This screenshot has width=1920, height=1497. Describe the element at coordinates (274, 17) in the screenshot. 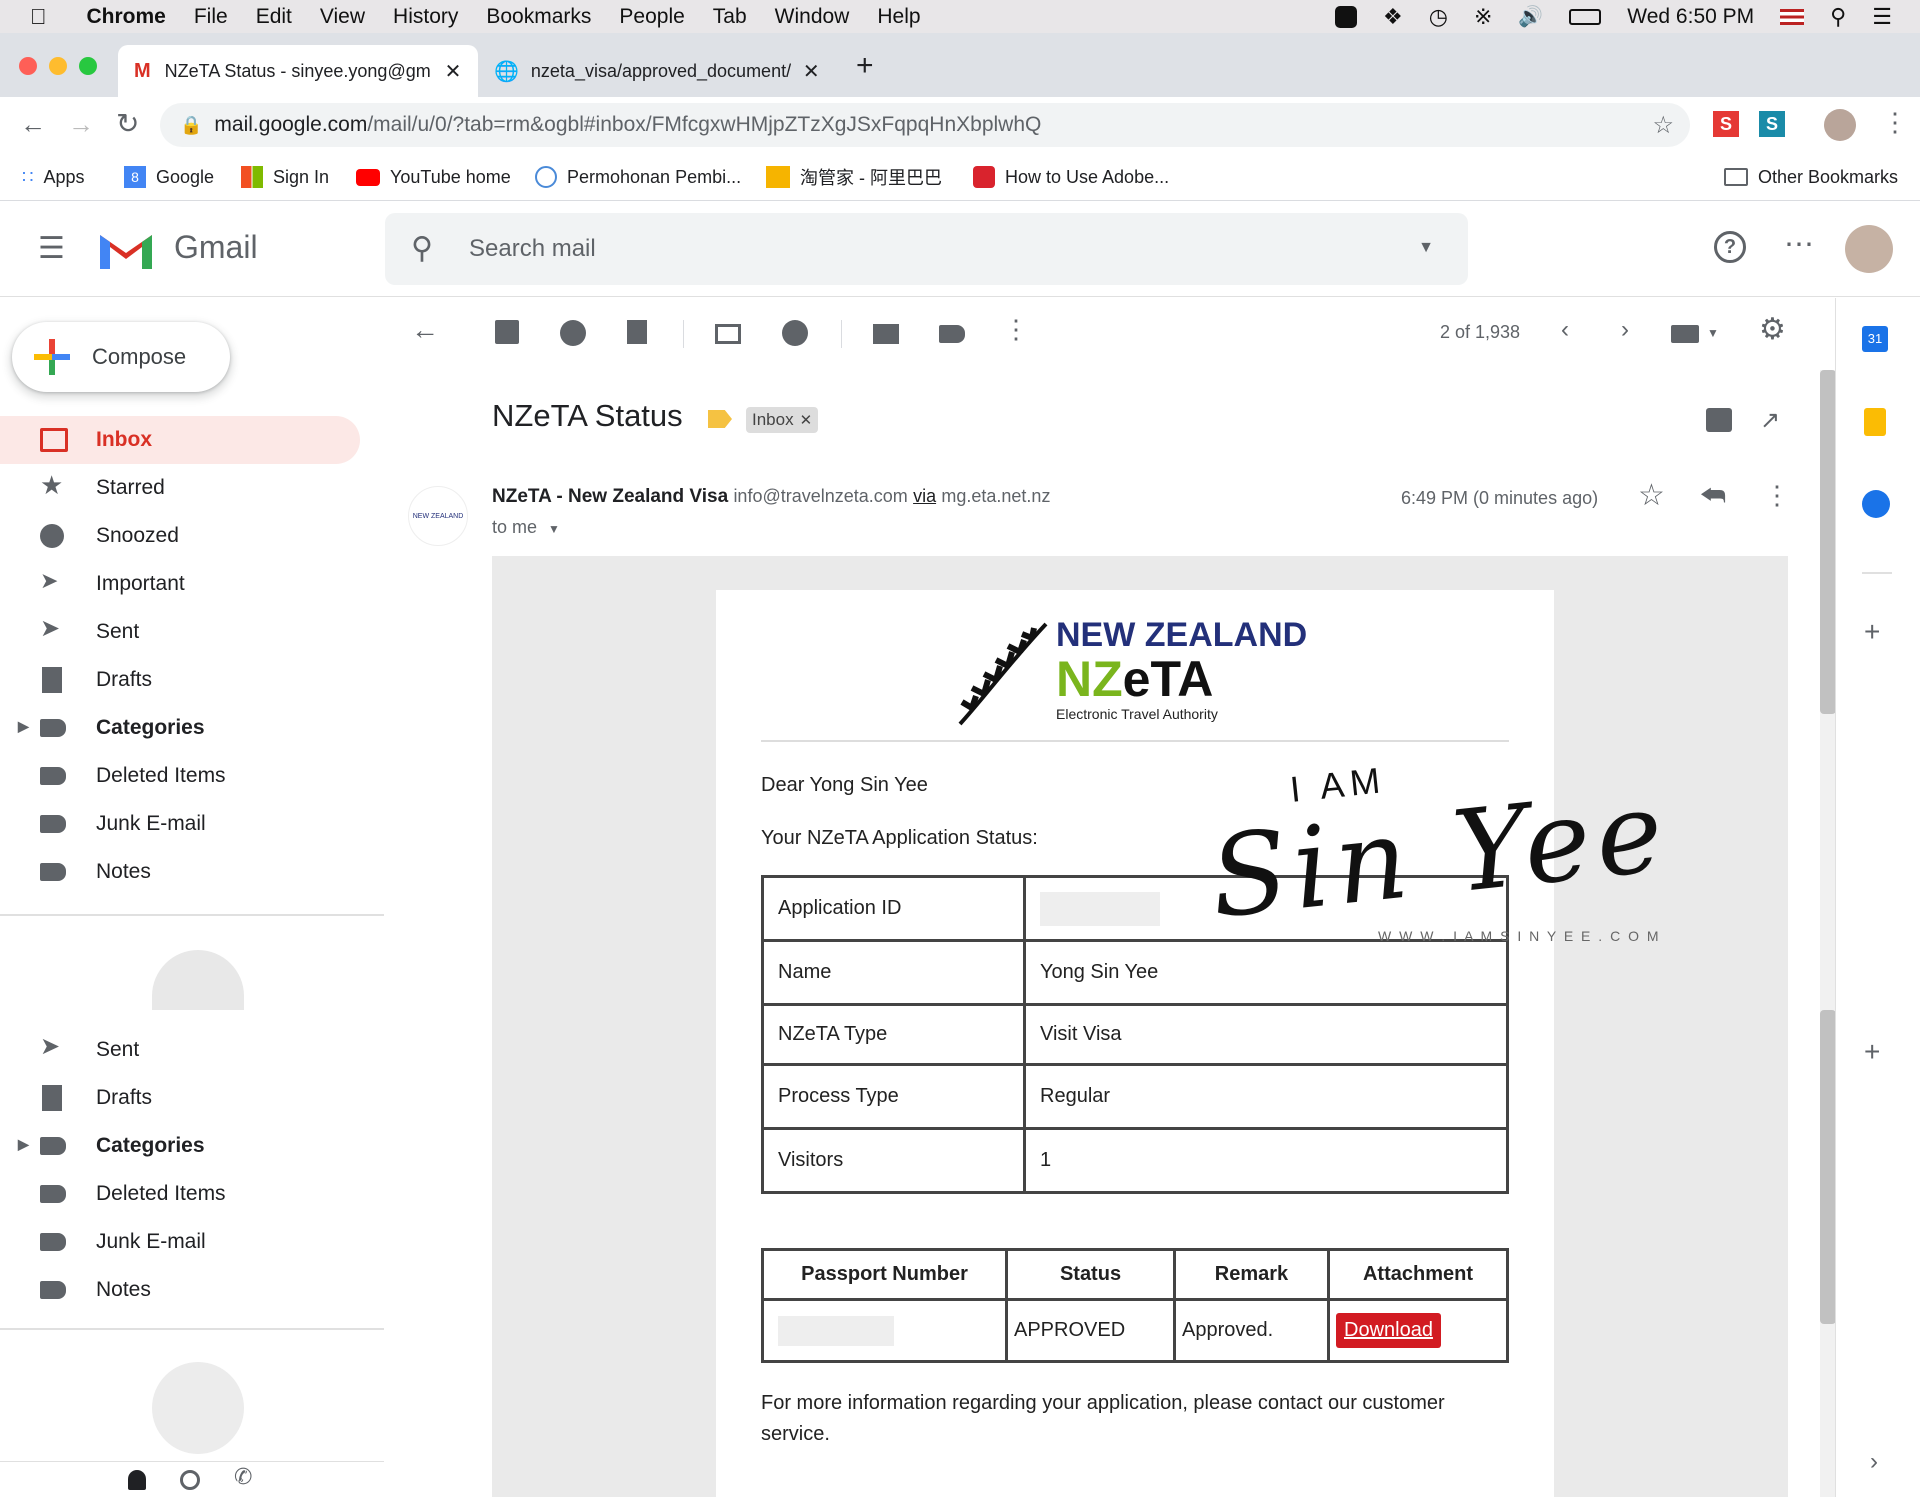

I see `menu-edit: Edit` at that location.